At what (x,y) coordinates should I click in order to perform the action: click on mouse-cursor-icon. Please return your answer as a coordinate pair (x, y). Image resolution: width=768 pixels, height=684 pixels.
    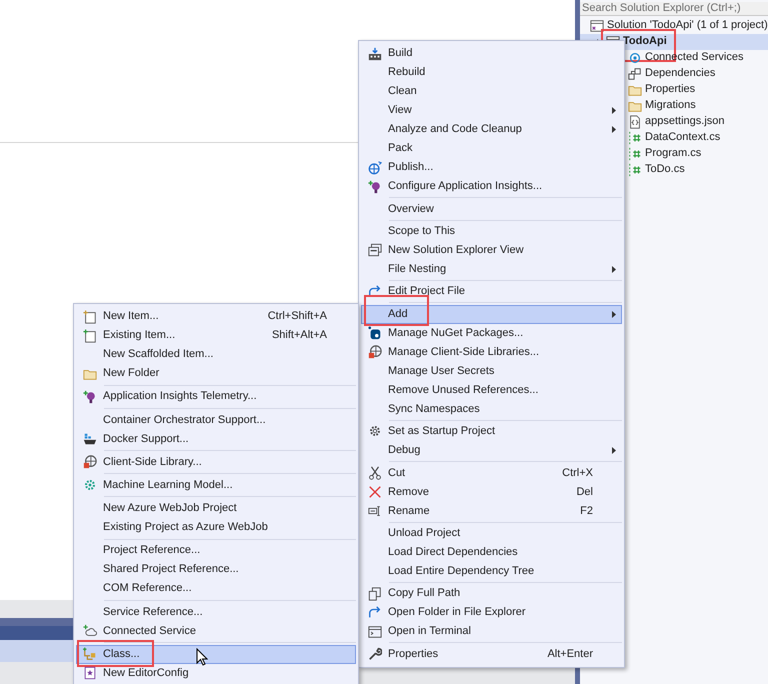
    Looking at the image, I should click on (202, 657).